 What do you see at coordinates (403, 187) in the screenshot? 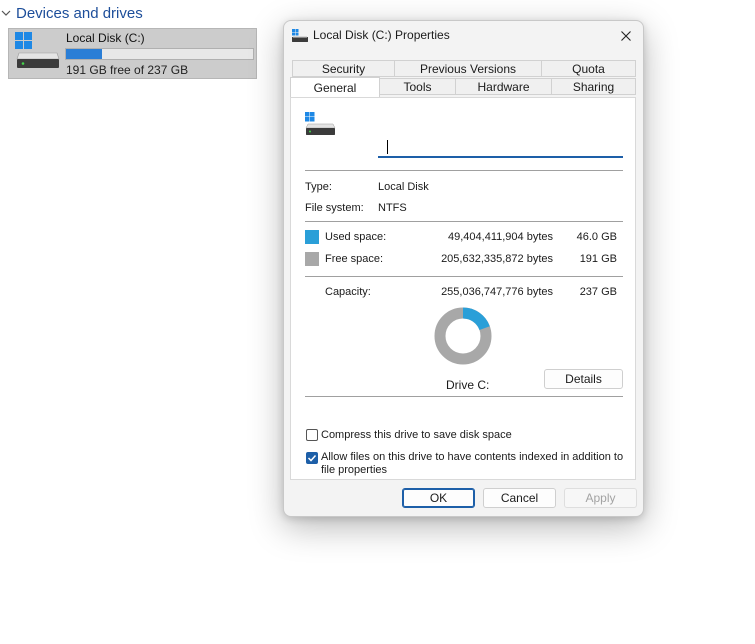
I see `type-value: Local Disk` at bounding box center [403, 187].